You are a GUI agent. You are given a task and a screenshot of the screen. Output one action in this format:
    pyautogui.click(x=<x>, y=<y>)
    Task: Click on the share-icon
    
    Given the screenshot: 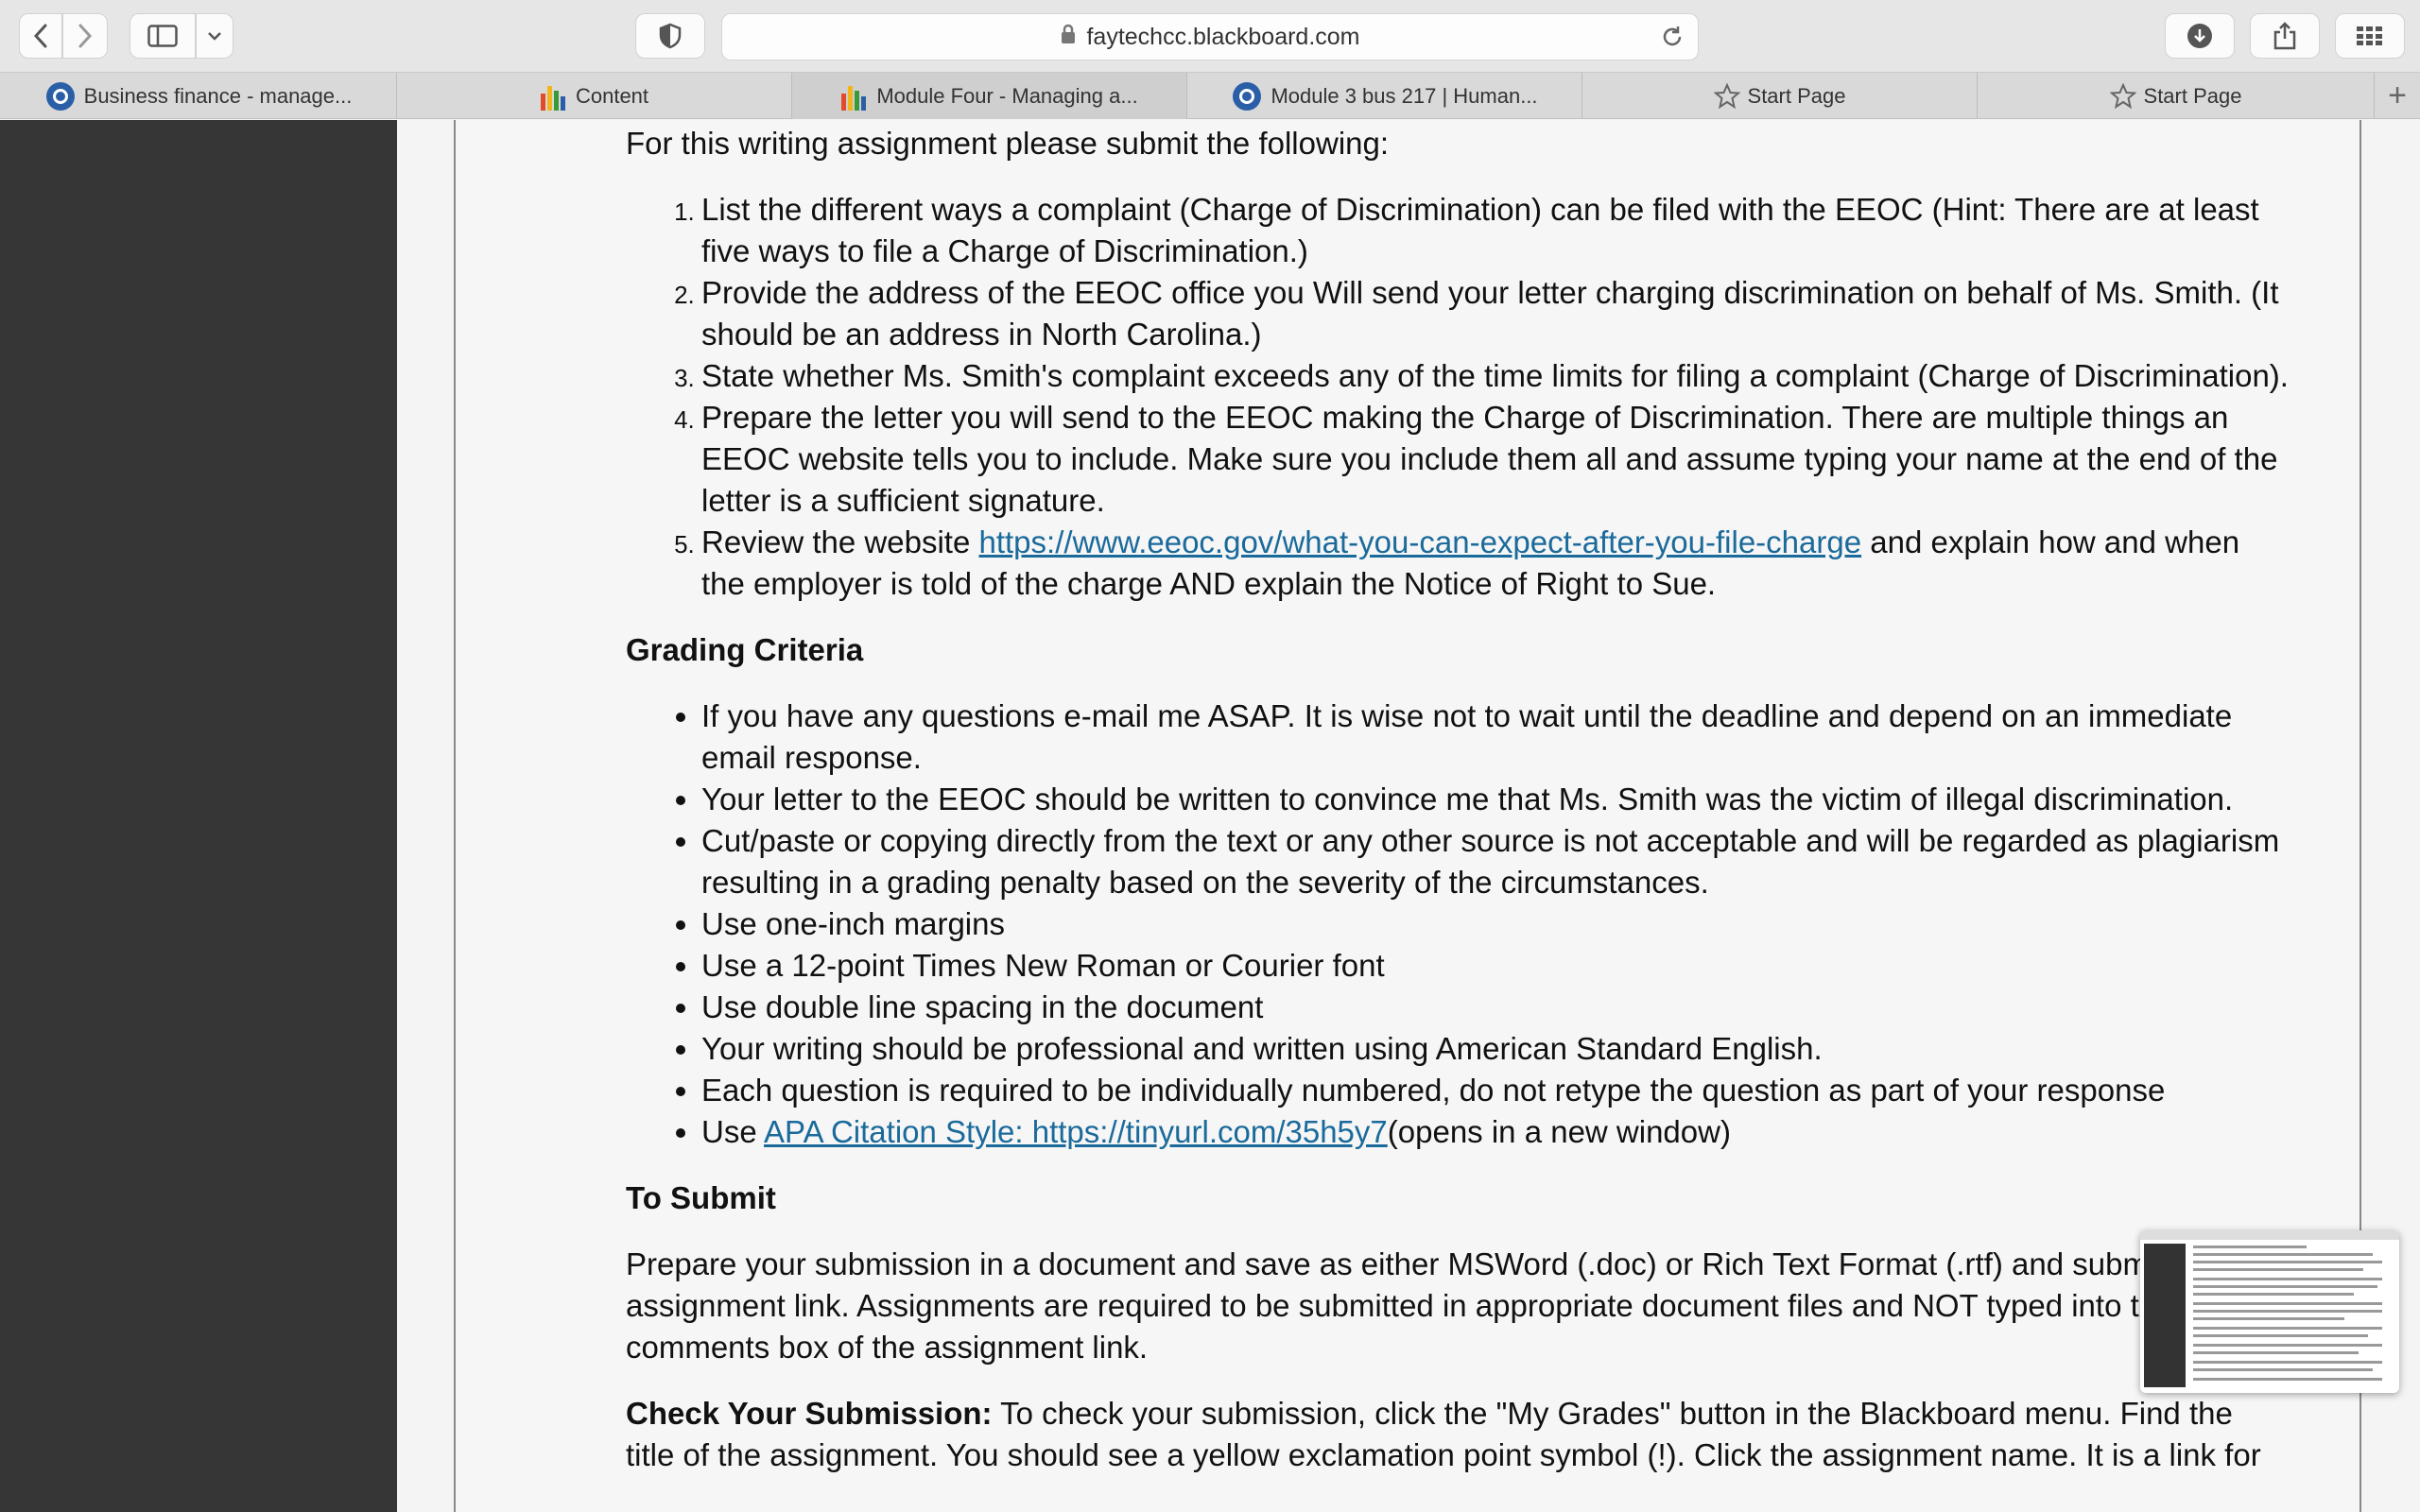 What is the action you would take?
    pyautogui.click(x=2284, y=36)
    